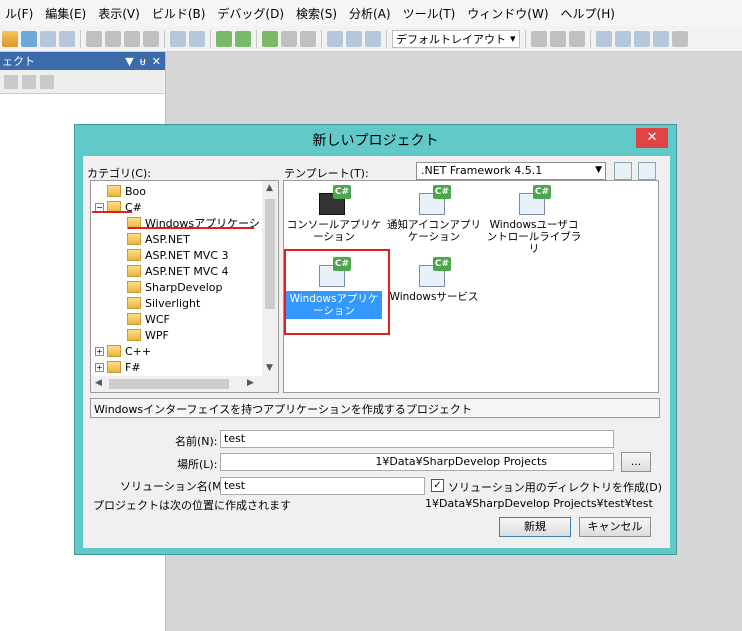  What do you see at coordinates (335, 38) in the screenshot?
I see `step-over-icon` at bounding box center [335, 38].